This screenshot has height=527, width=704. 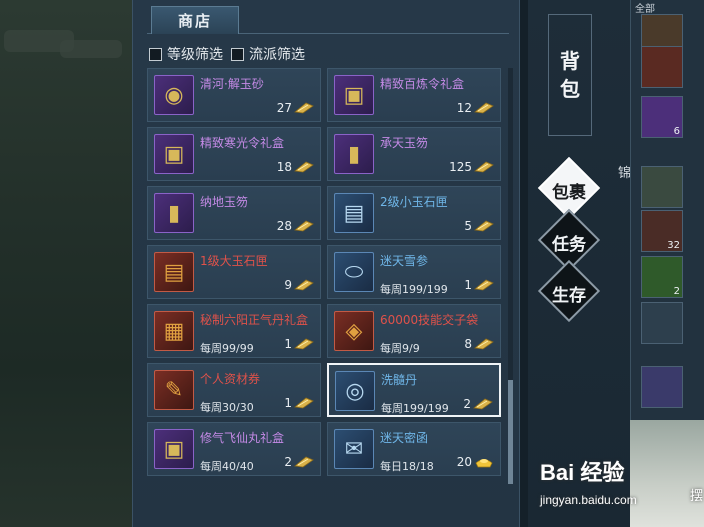 I want to click on item-price: 27, so click(x=284, y=108).